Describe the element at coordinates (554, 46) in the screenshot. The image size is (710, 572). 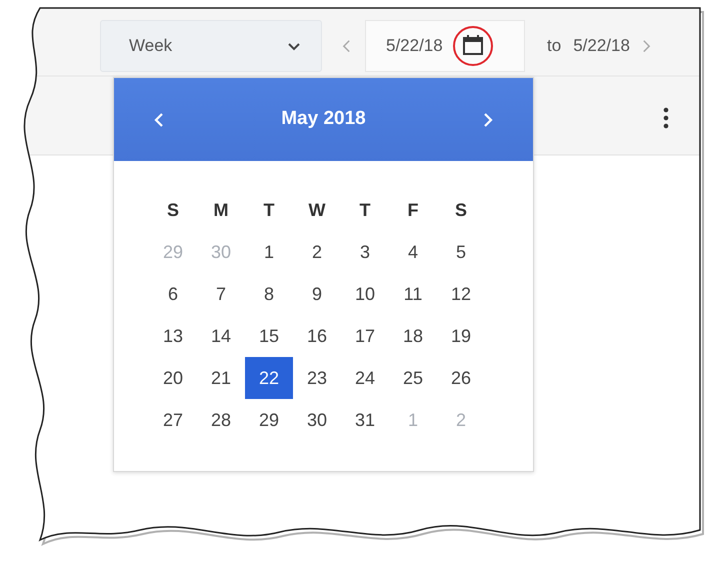
I see `to-label: to` at that location.